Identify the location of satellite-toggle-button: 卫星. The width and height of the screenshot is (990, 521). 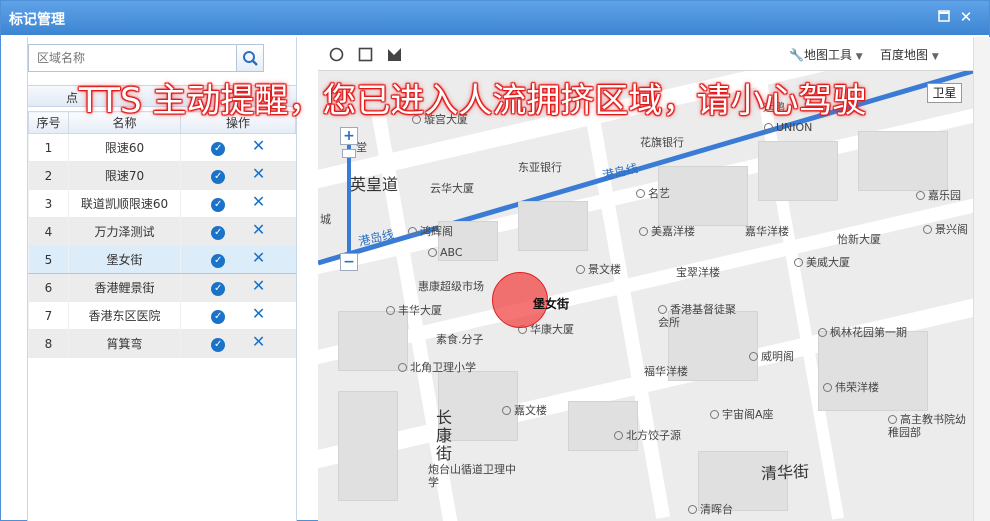
(944, 93).